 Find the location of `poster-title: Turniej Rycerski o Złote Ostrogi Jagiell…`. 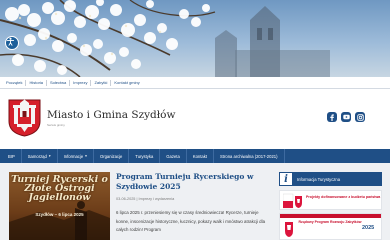

poster-title: Turniej Rycerski o Złote Ostrogi Jagiell… is located at coordinates (59, 188).